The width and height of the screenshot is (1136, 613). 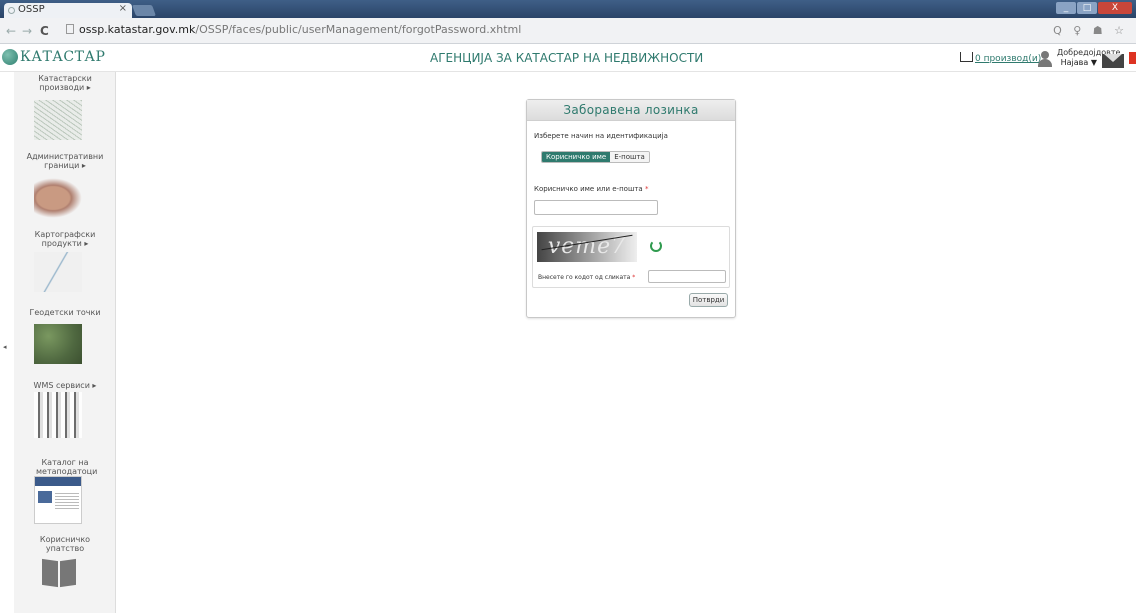 I want to click on sidebar-item-label: Корисничко упатство, so click(x=65, y=544).